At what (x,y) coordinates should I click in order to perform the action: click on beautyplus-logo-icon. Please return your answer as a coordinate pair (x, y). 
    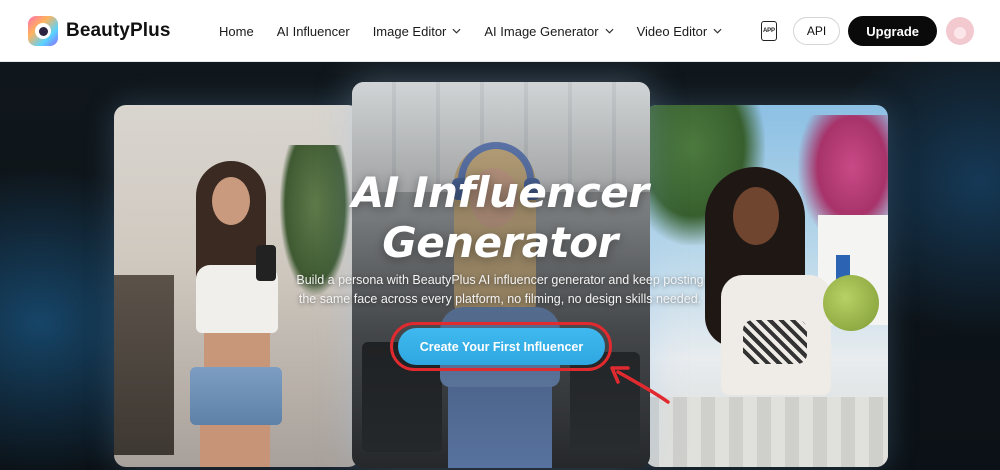
    Looking at the image, I should click on (43, 31).